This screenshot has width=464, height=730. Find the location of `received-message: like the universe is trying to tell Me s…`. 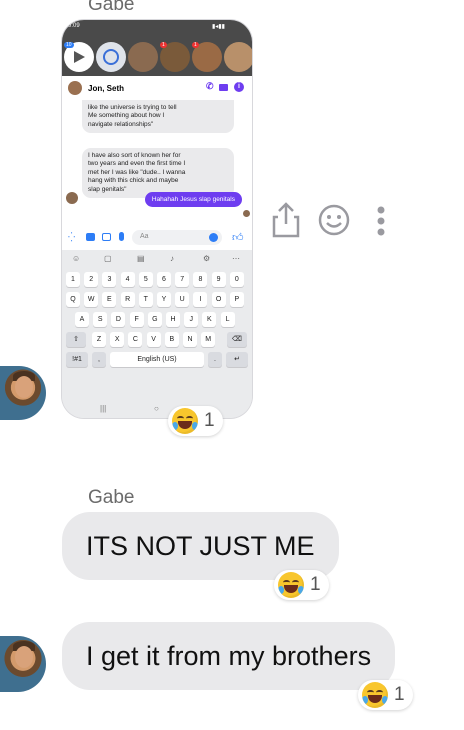

received-message: like the universe is trying to tell Me s… is located at coordinates (158, 117).